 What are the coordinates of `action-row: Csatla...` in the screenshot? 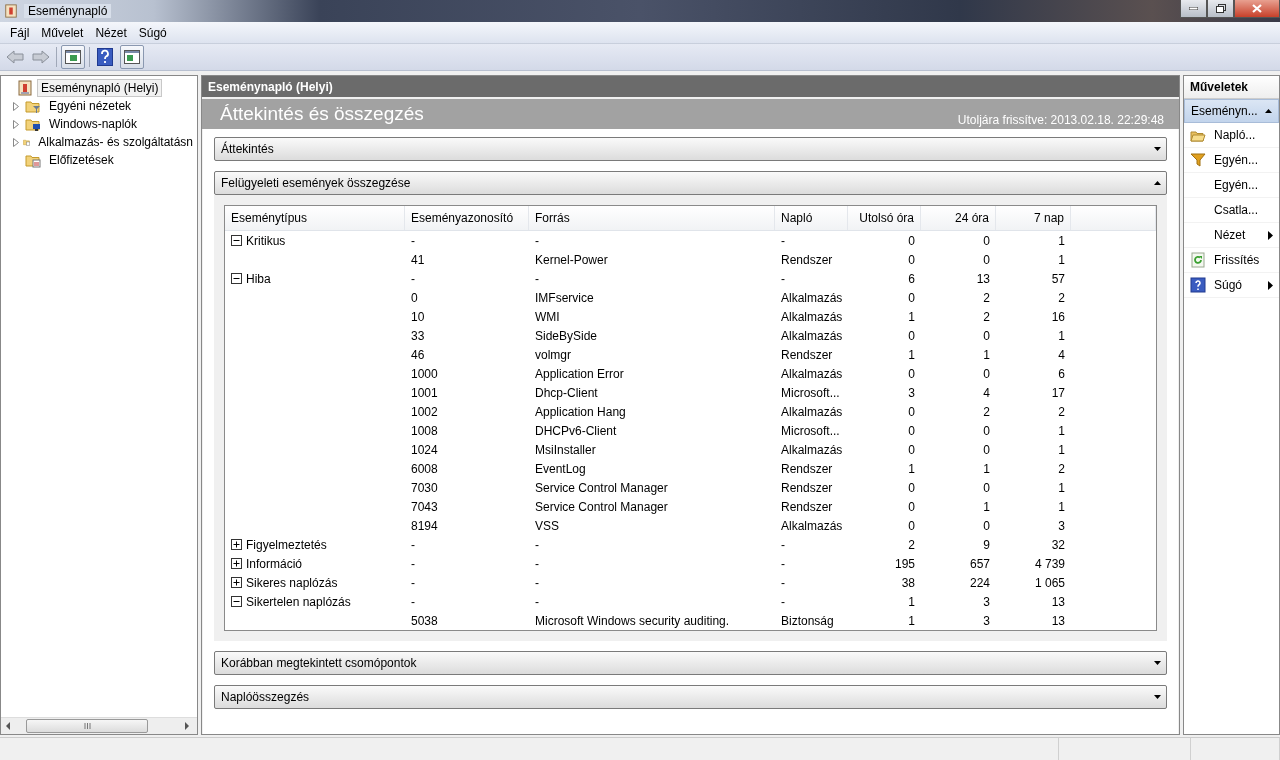 It's located at (1231, 210).